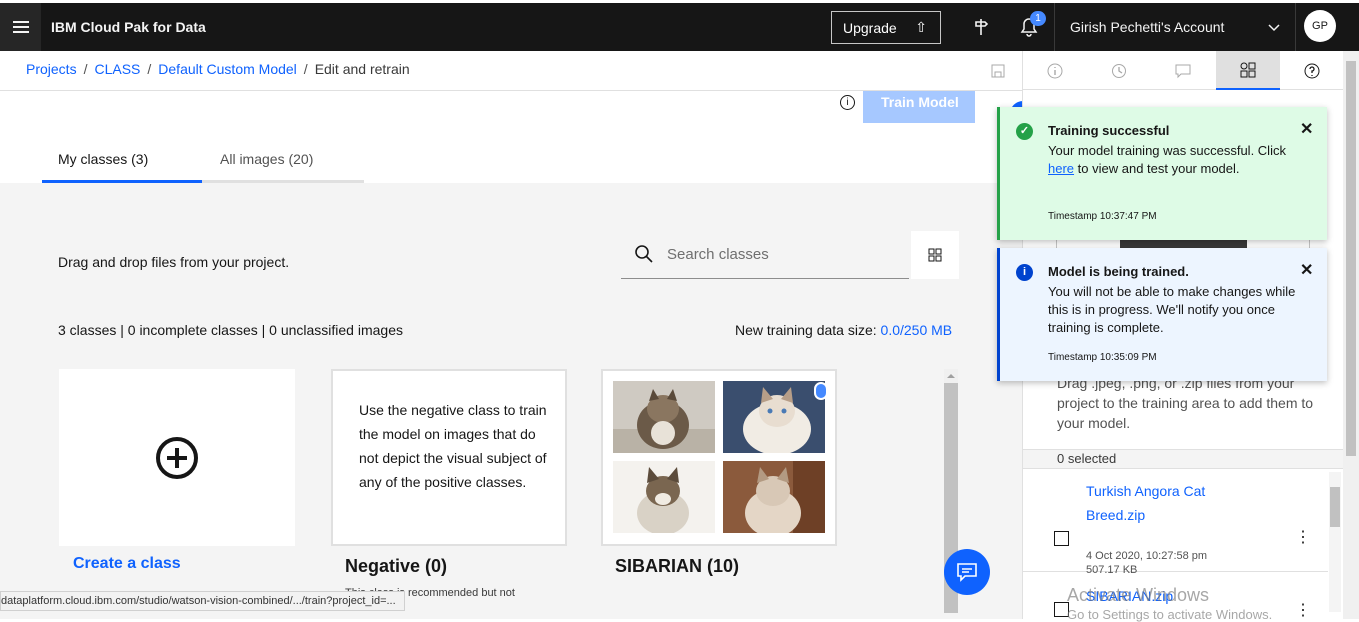  What do you see at coordinates (1335, 542) in the screenshot?
I see `panel-scrollbar` at bounding box center [1335, 542].